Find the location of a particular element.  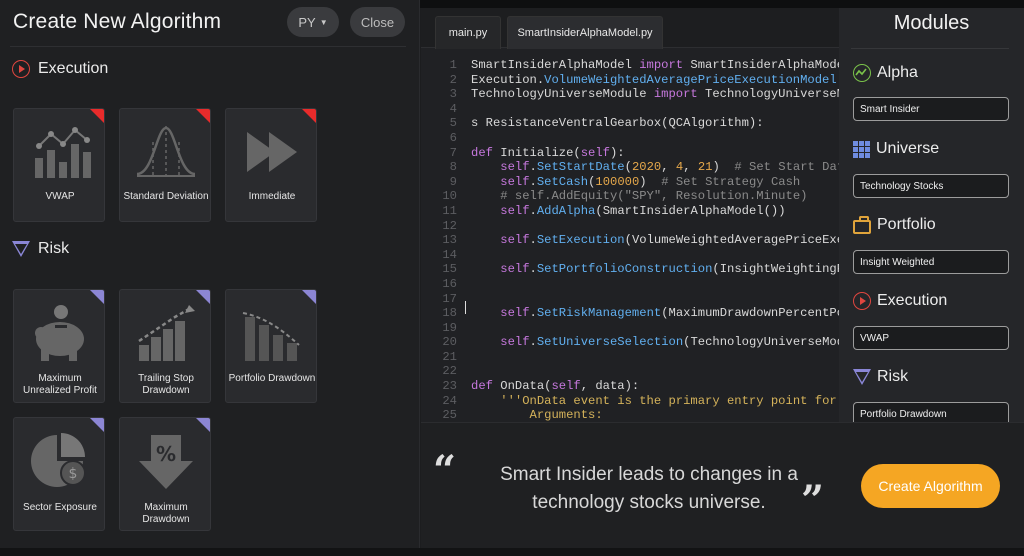

module-universe-value: Technology Stocks is located at coordinates (931, 186).